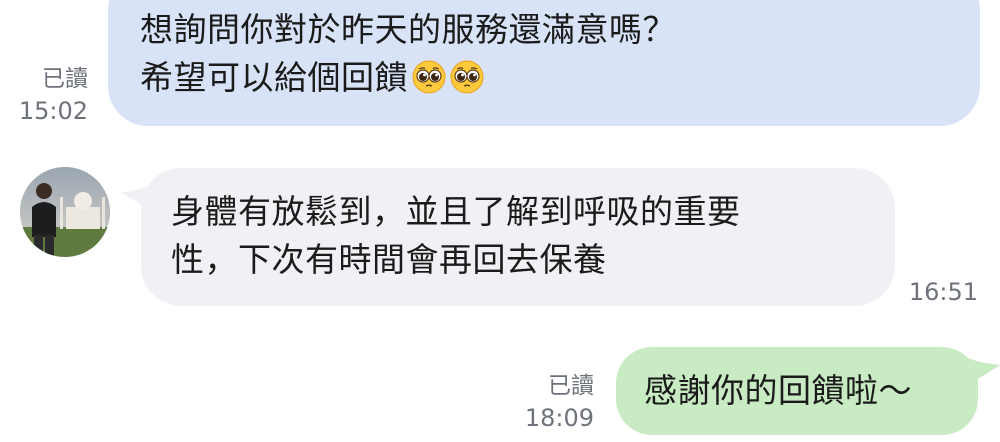 This screenshot has width=1000, height=442. What do you see at coordinates (560, 78) in the screenshot?
I see `message-line: 希望可以給個回饋` at bounding box center [560, 78].